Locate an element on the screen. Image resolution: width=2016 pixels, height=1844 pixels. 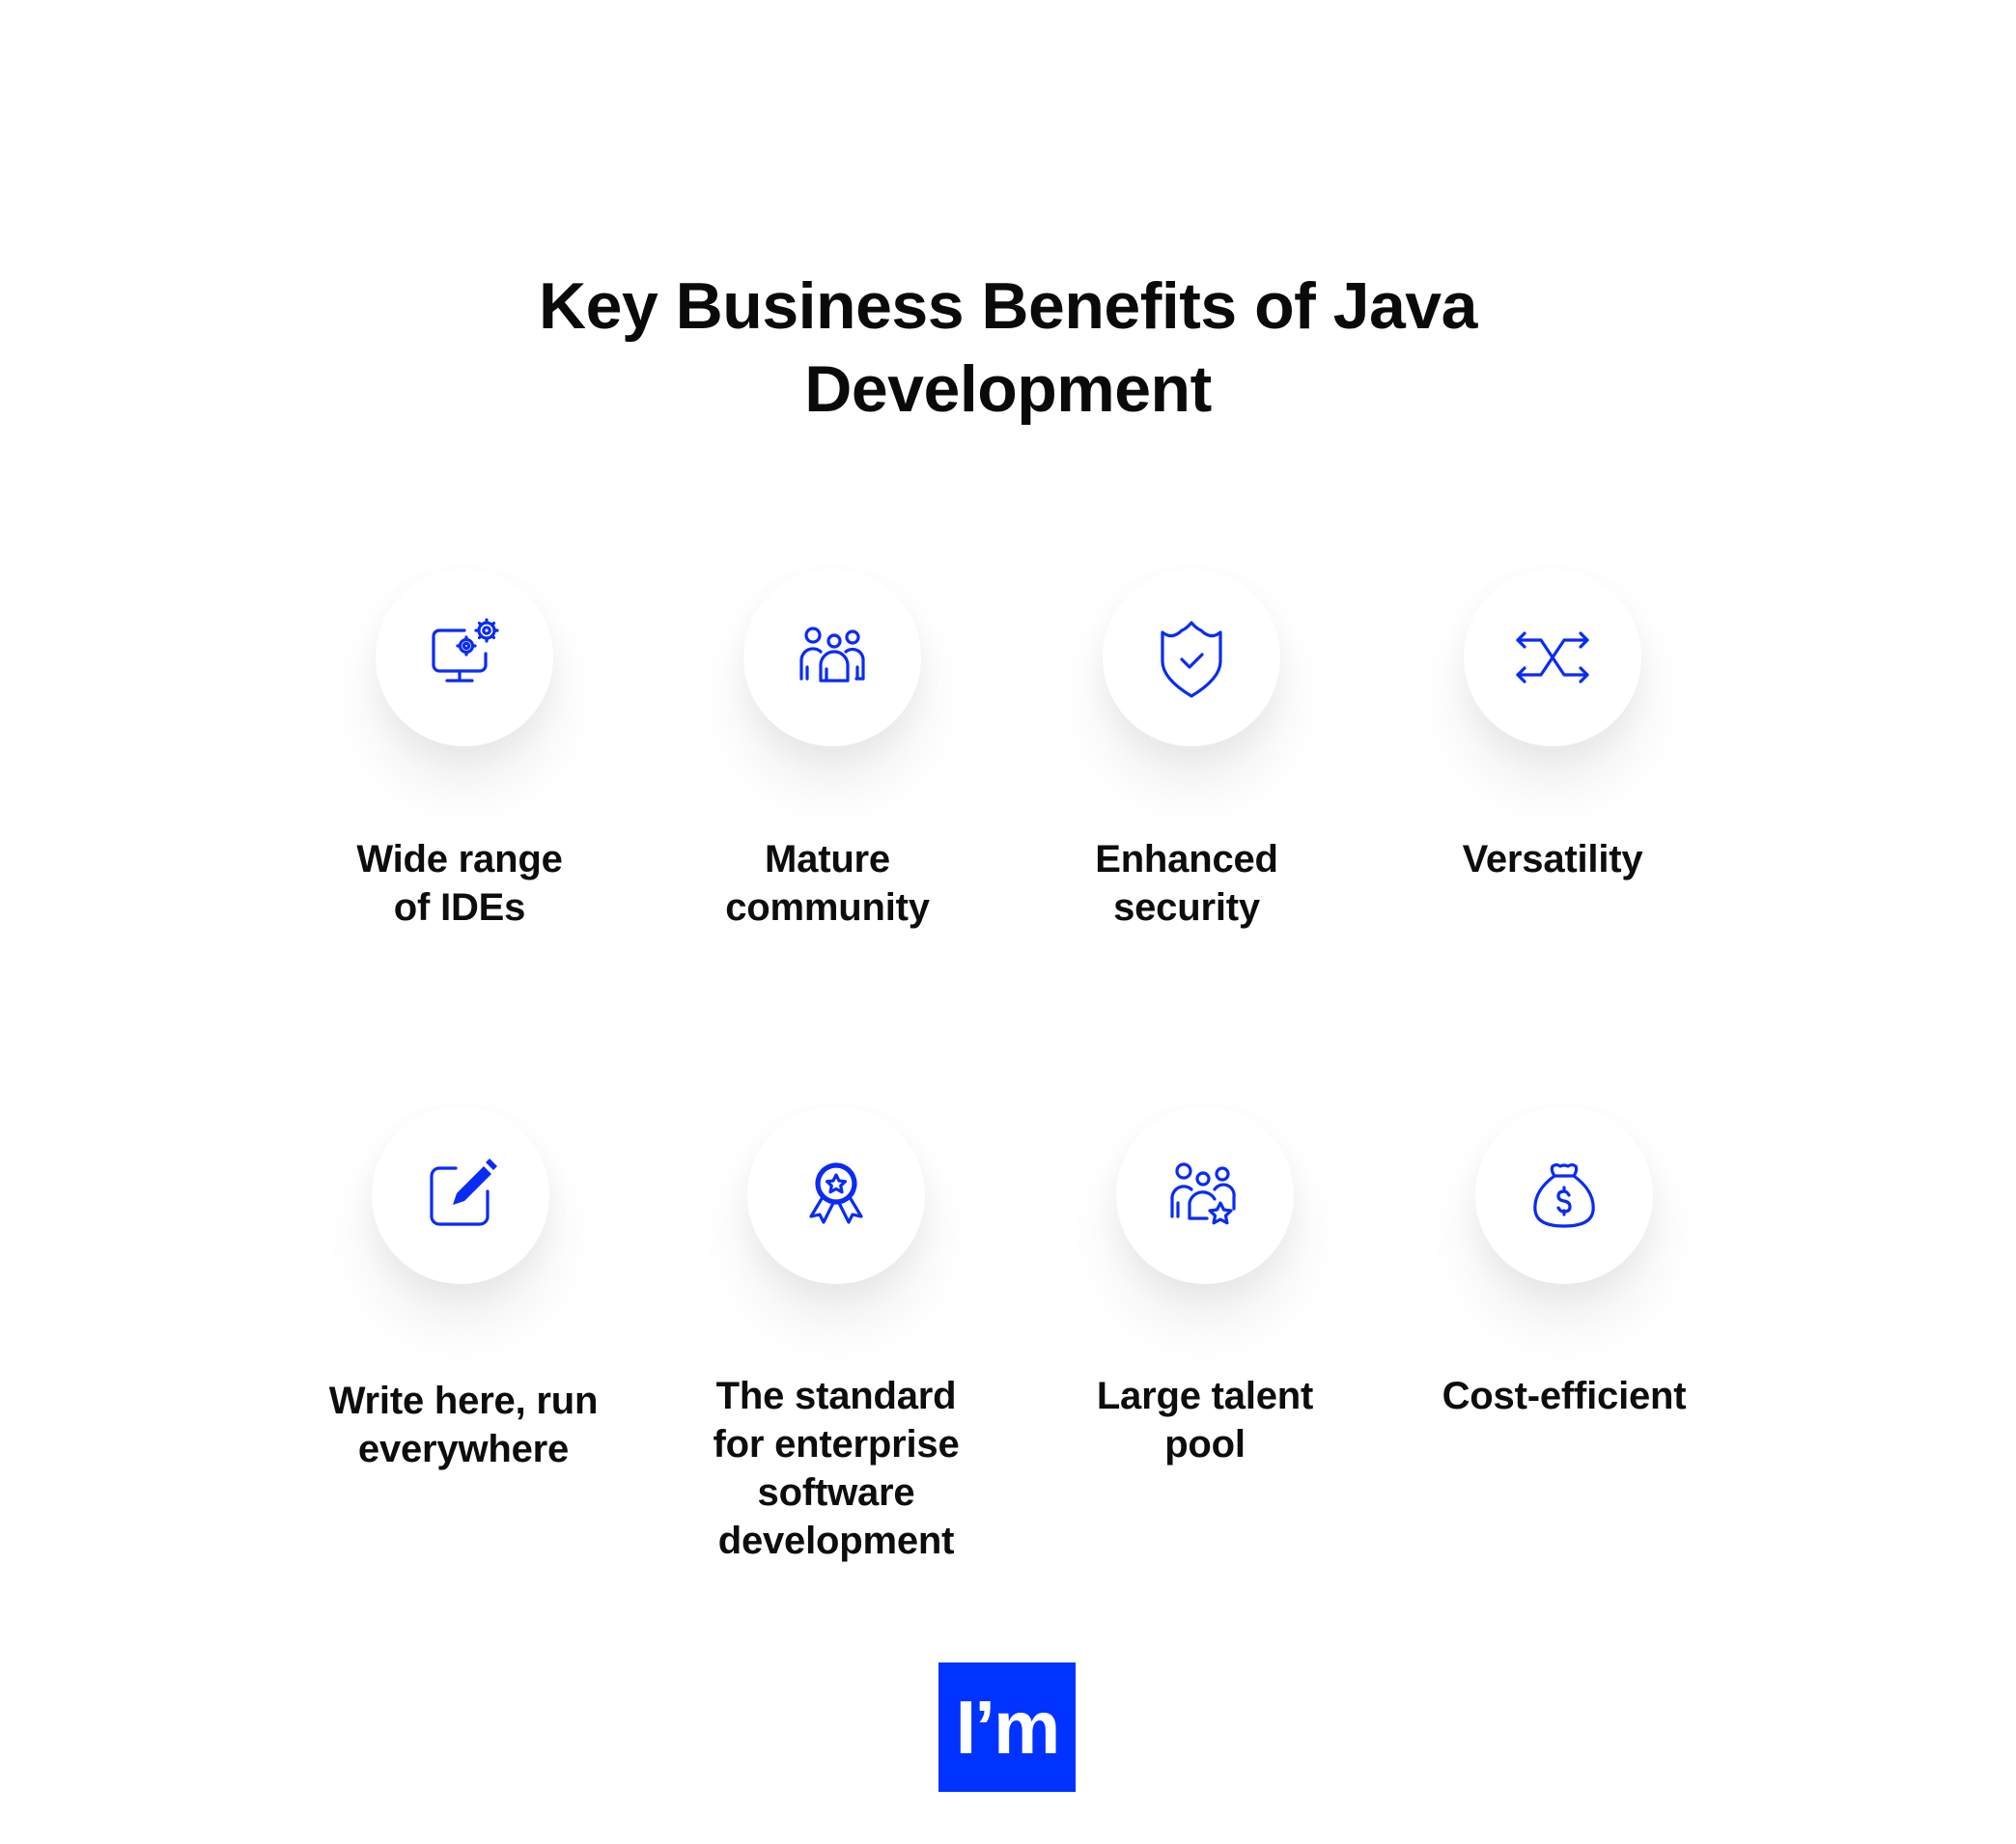
benefit-icon-circle-community is located at coordinates (832, 657).